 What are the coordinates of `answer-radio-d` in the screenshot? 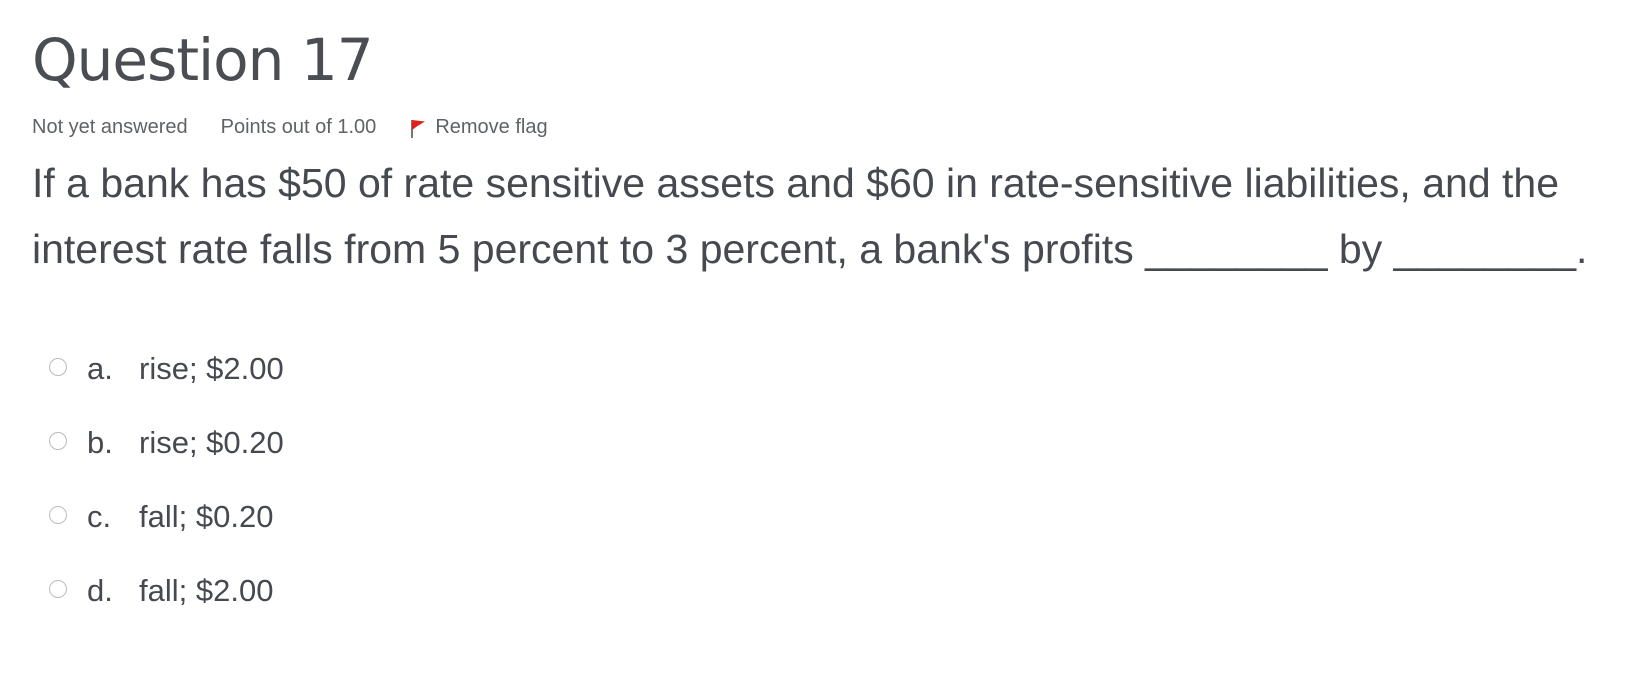 It's located at (58, 589).